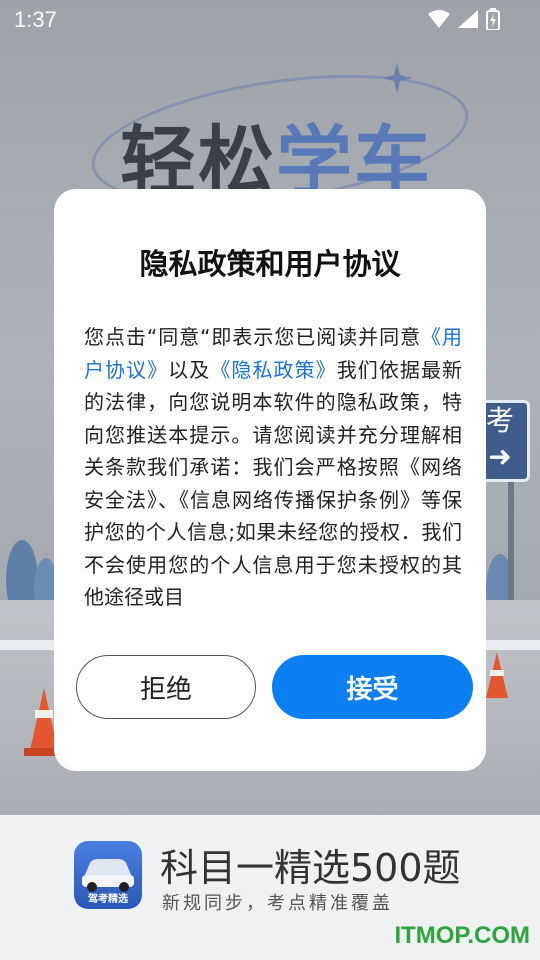 The height and width of the screenshot is (960, 540). What do you see at coordinates (253, 337) in the screenshot?
I see `dialog-body-text: 您点击“同意“即表示您已阅读并同意` at bounding box center [253, 337].